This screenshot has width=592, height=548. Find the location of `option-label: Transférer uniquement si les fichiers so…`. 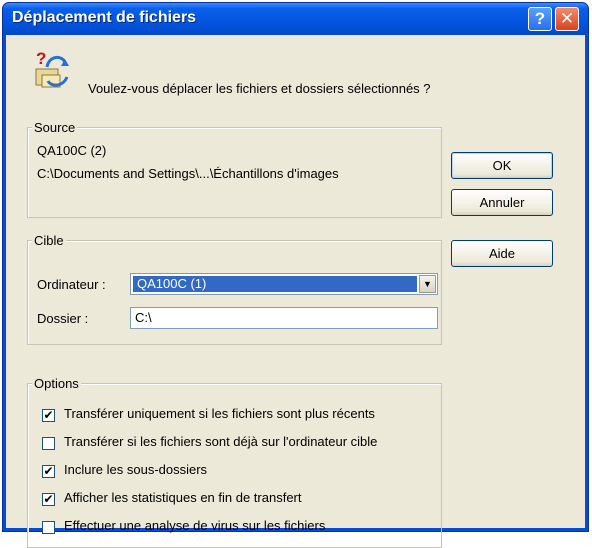

option-label: Transférer uniquement si les fichiers so… is located at coordinates (219, 413).